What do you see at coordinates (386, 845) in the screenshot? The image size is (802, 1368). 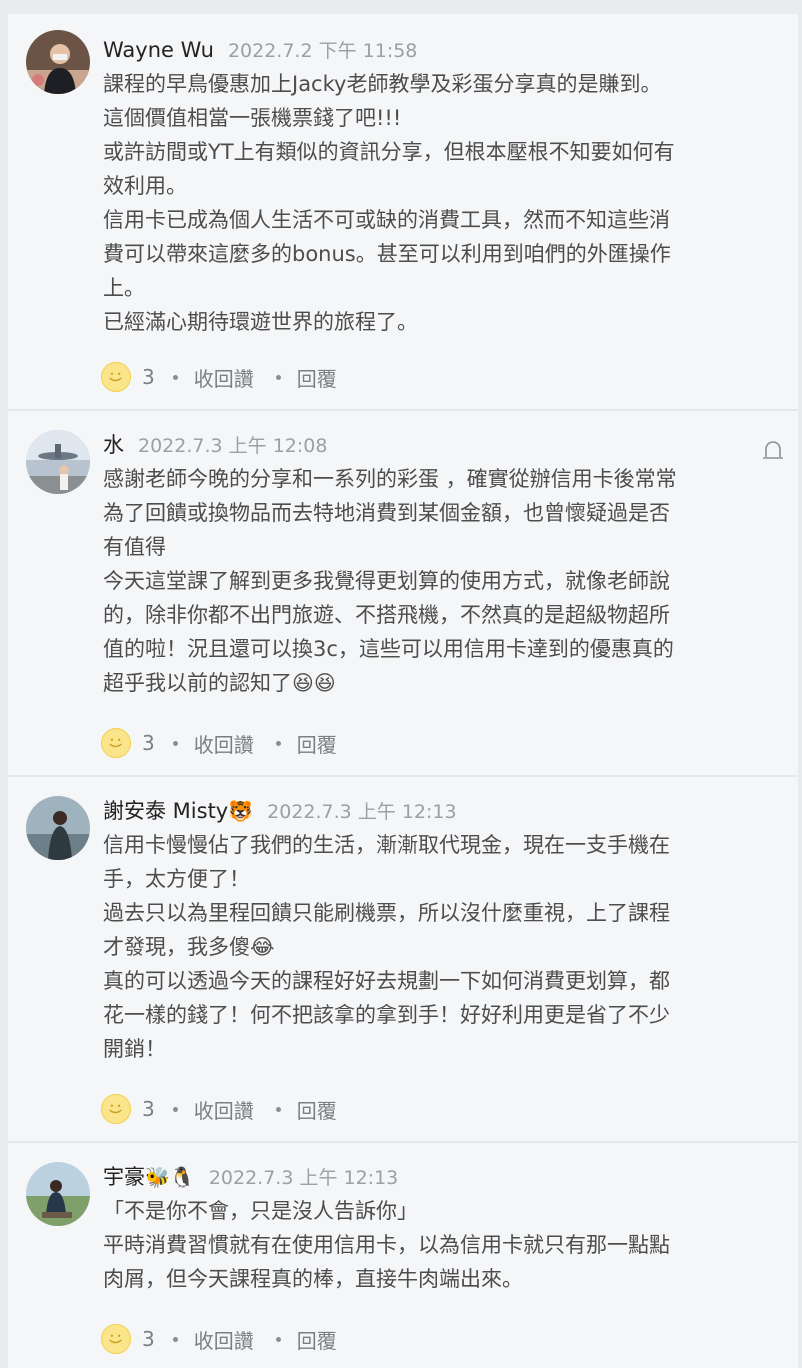 I see `comment-line: 信用卡慢慢佔了我們的生活，漸漸取代現金，現在一支手機在` at bounding box center [386, 845].